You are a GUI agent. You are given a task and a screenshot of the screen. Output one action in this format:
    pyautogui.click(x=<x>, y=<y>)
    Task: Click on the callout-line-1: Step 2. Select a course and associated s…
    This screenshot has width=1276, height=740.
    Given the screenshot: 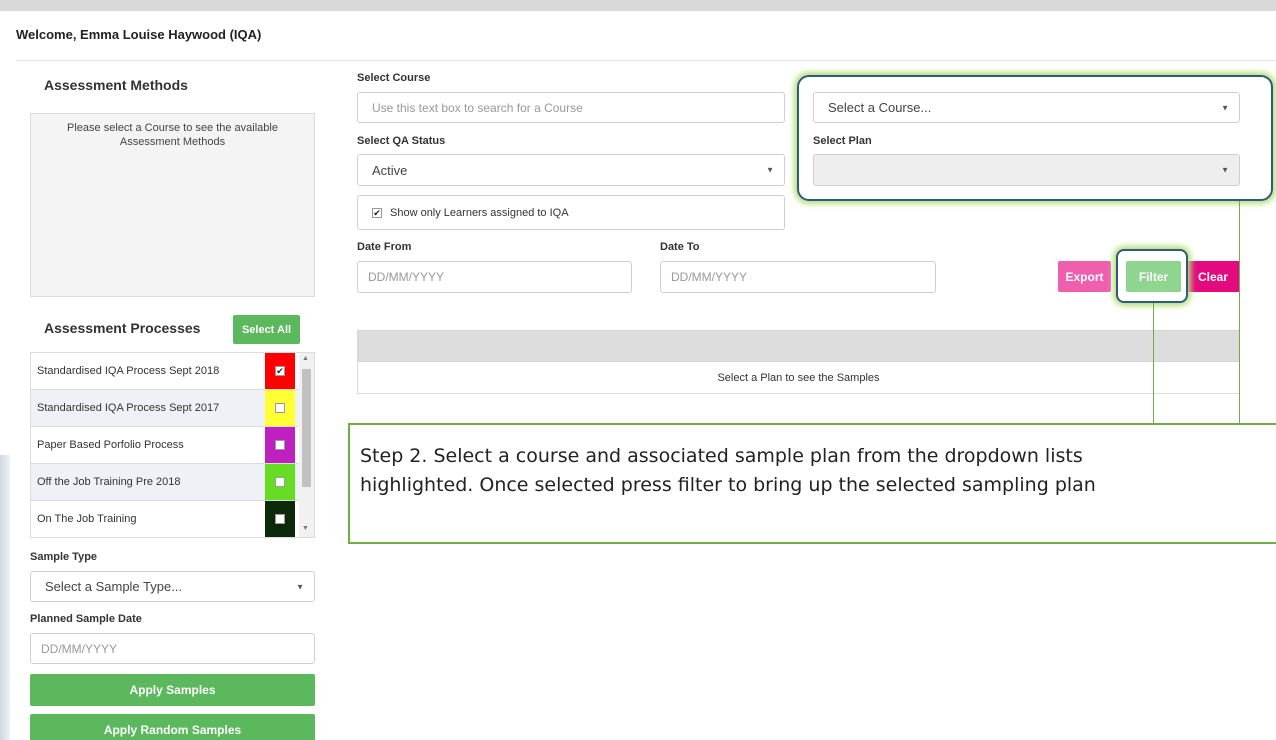 What is the action you would take?
    pyautogui.click(x=721, y=456)
    